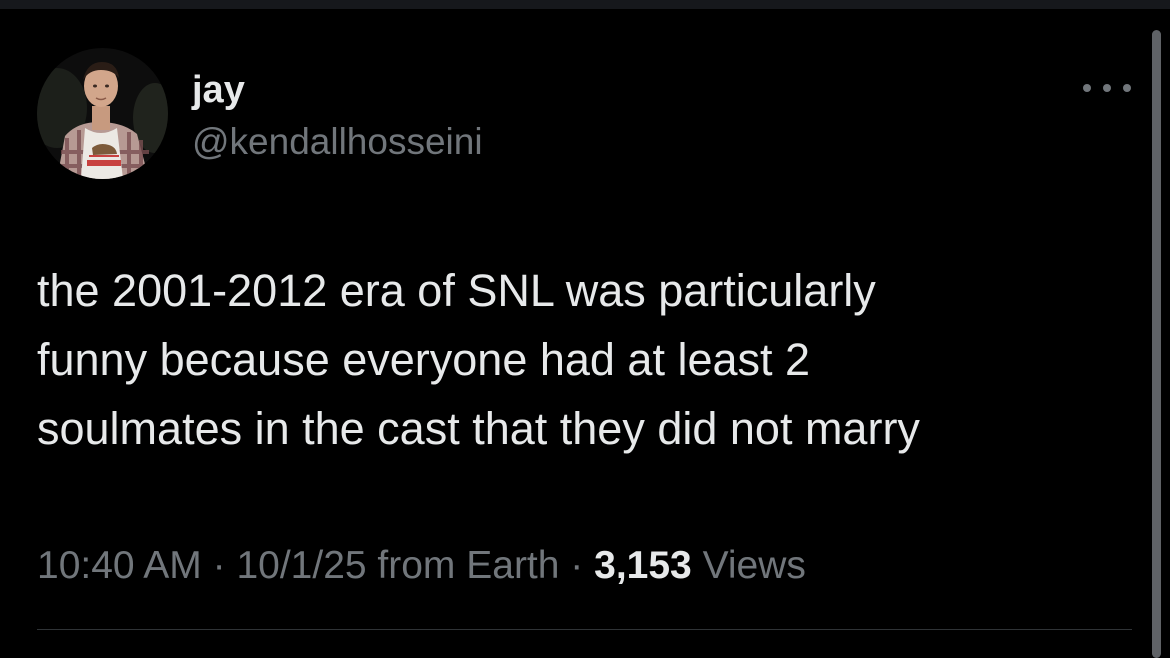 The height and width of the screenshot is (658, 1170). I want to click on scrollbar, so click(1156, 344).